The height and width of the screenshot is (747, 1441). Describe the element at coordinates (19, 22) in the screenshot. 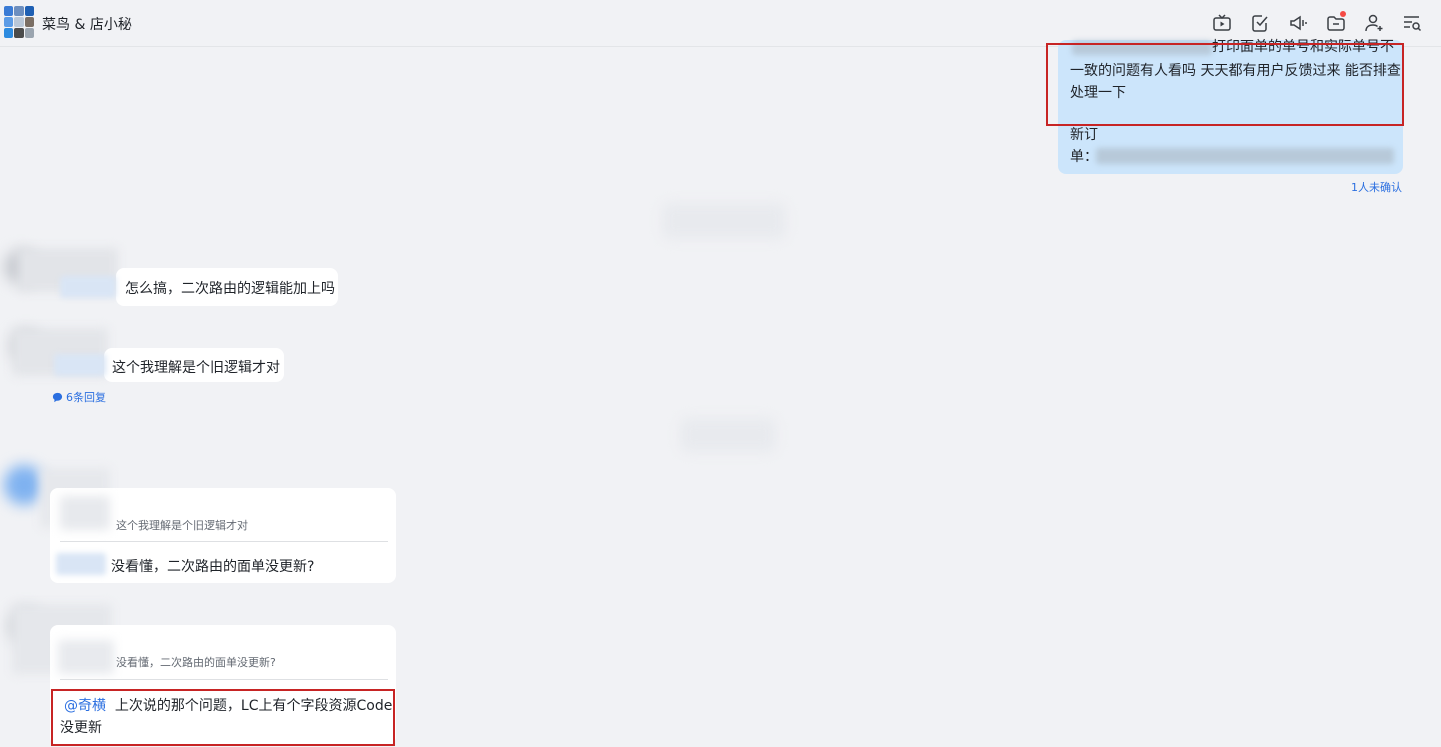

I see `group-avatar` at that location.